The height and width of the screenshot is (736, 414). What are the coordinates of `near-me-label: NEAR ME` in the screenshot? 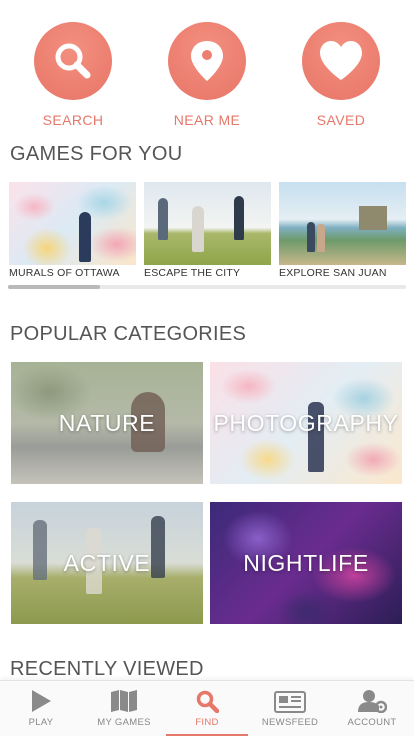 It's located at (207, 120).